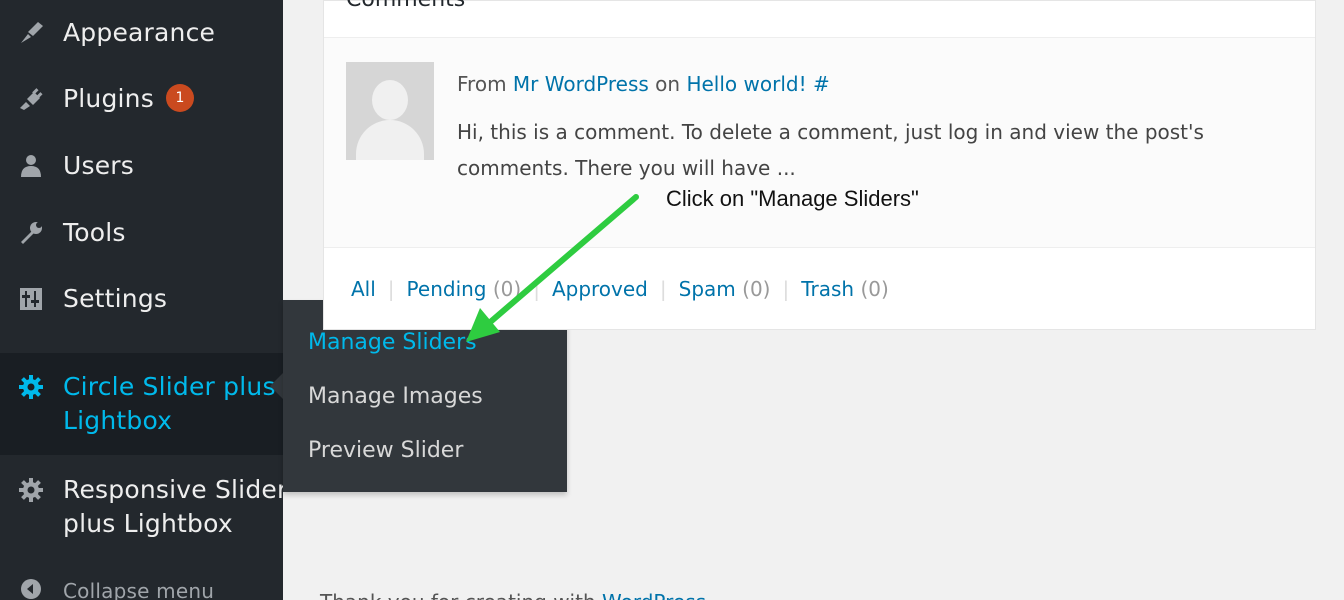 This screenshot has width=1344, height=600. Describe the element at coordinates (363, 289) in the screenshot. I see `filter-all: All` at that location.